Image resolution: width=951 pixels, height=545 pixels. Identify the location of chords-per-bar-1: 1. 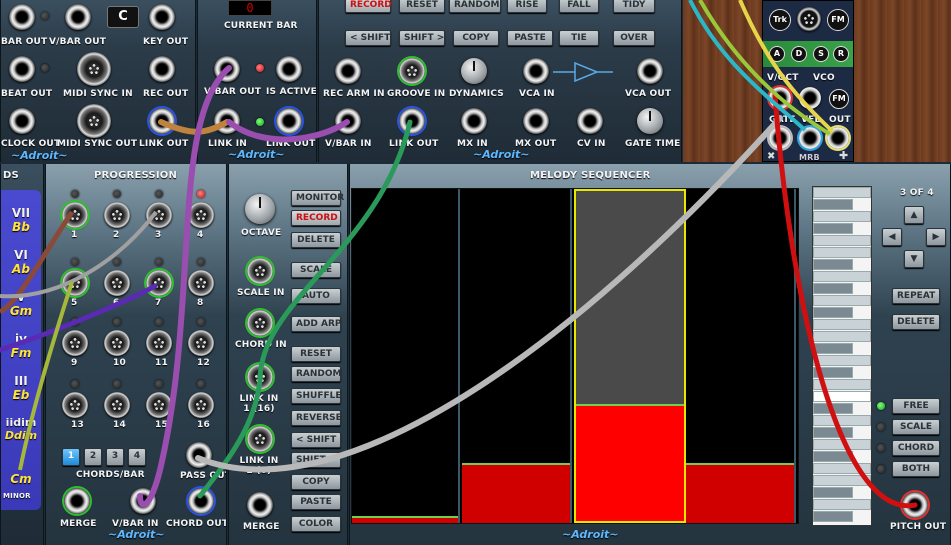
(71, 457).